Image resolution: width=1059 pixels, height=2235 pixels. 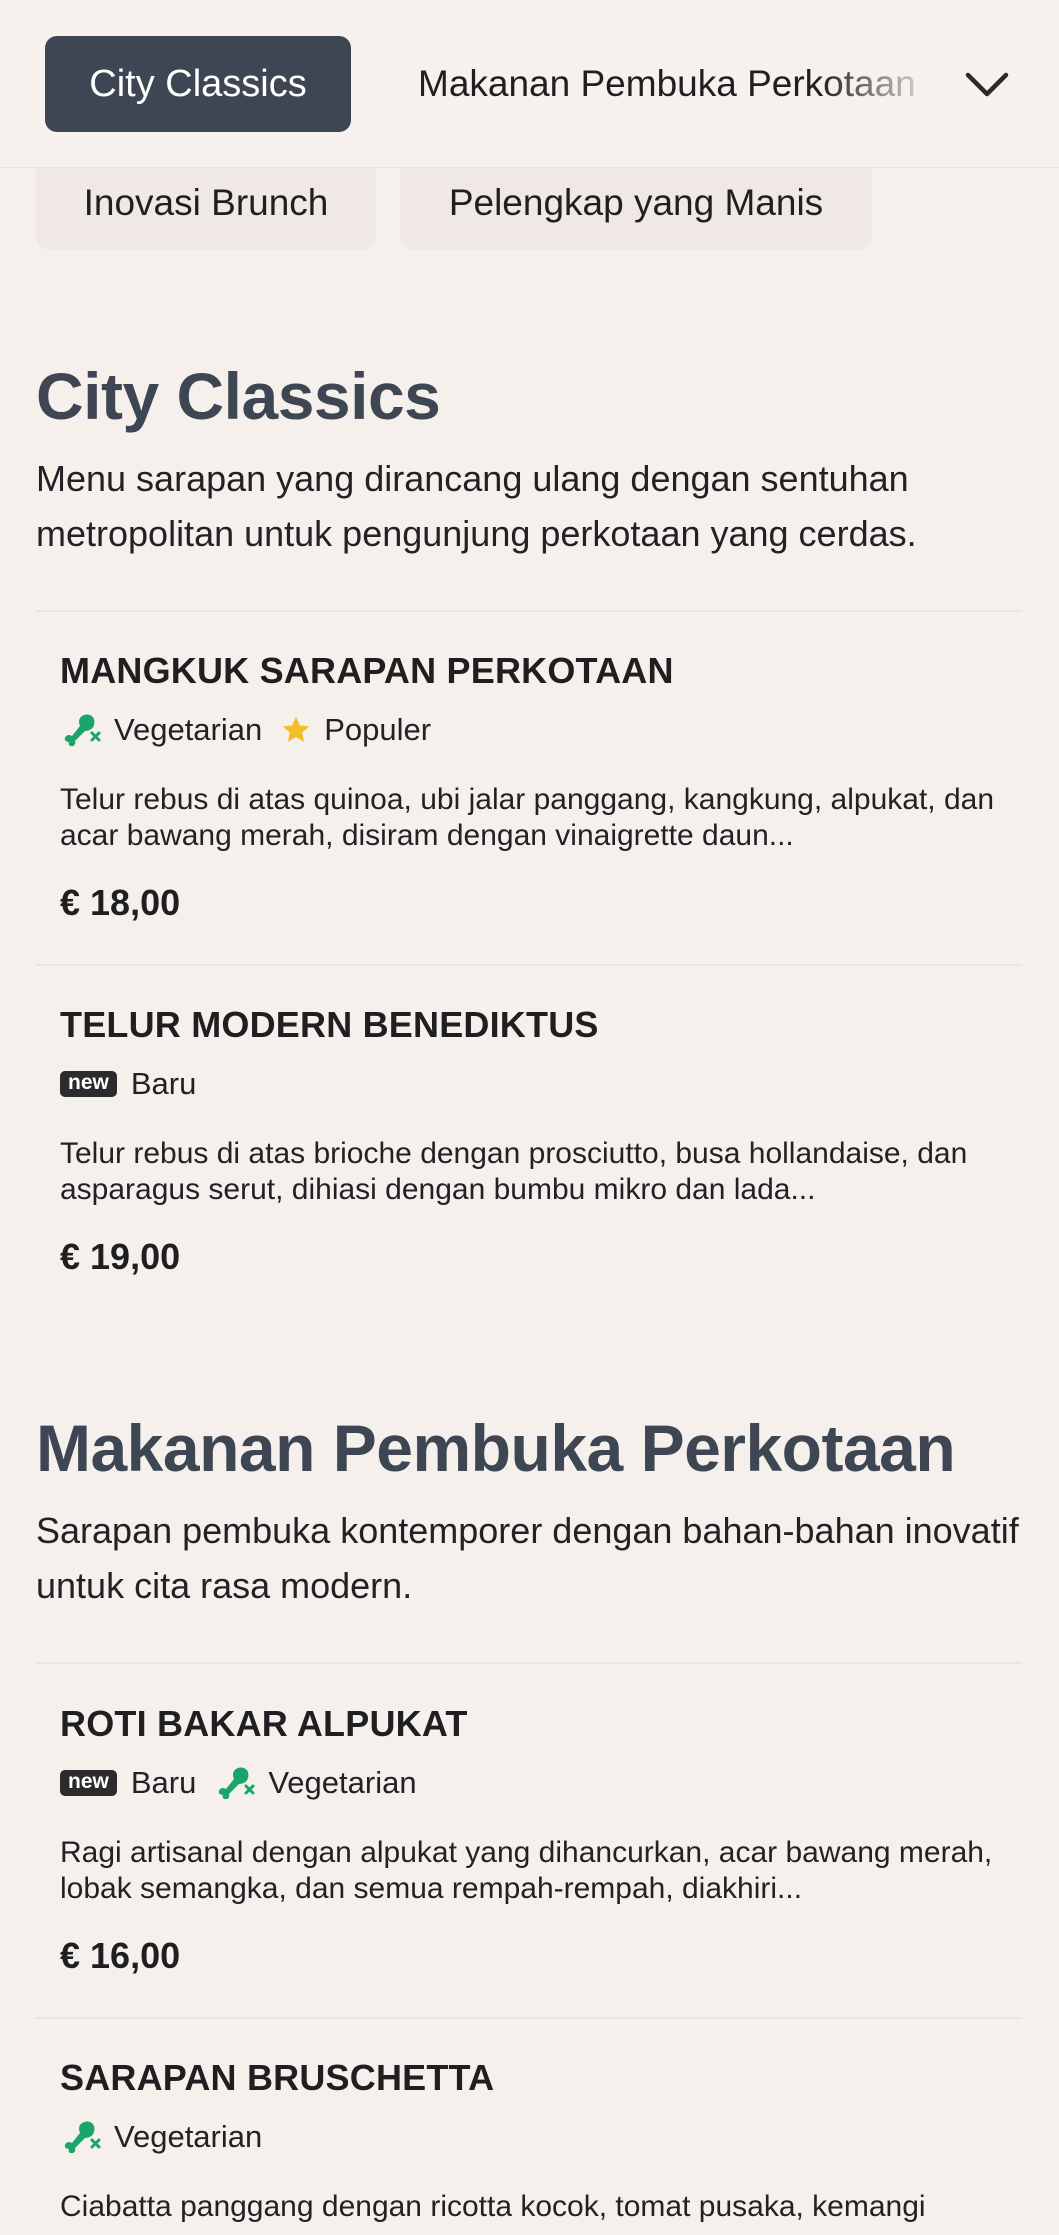 I want to click on tag-label: Populer, so click(x=378, y=729).